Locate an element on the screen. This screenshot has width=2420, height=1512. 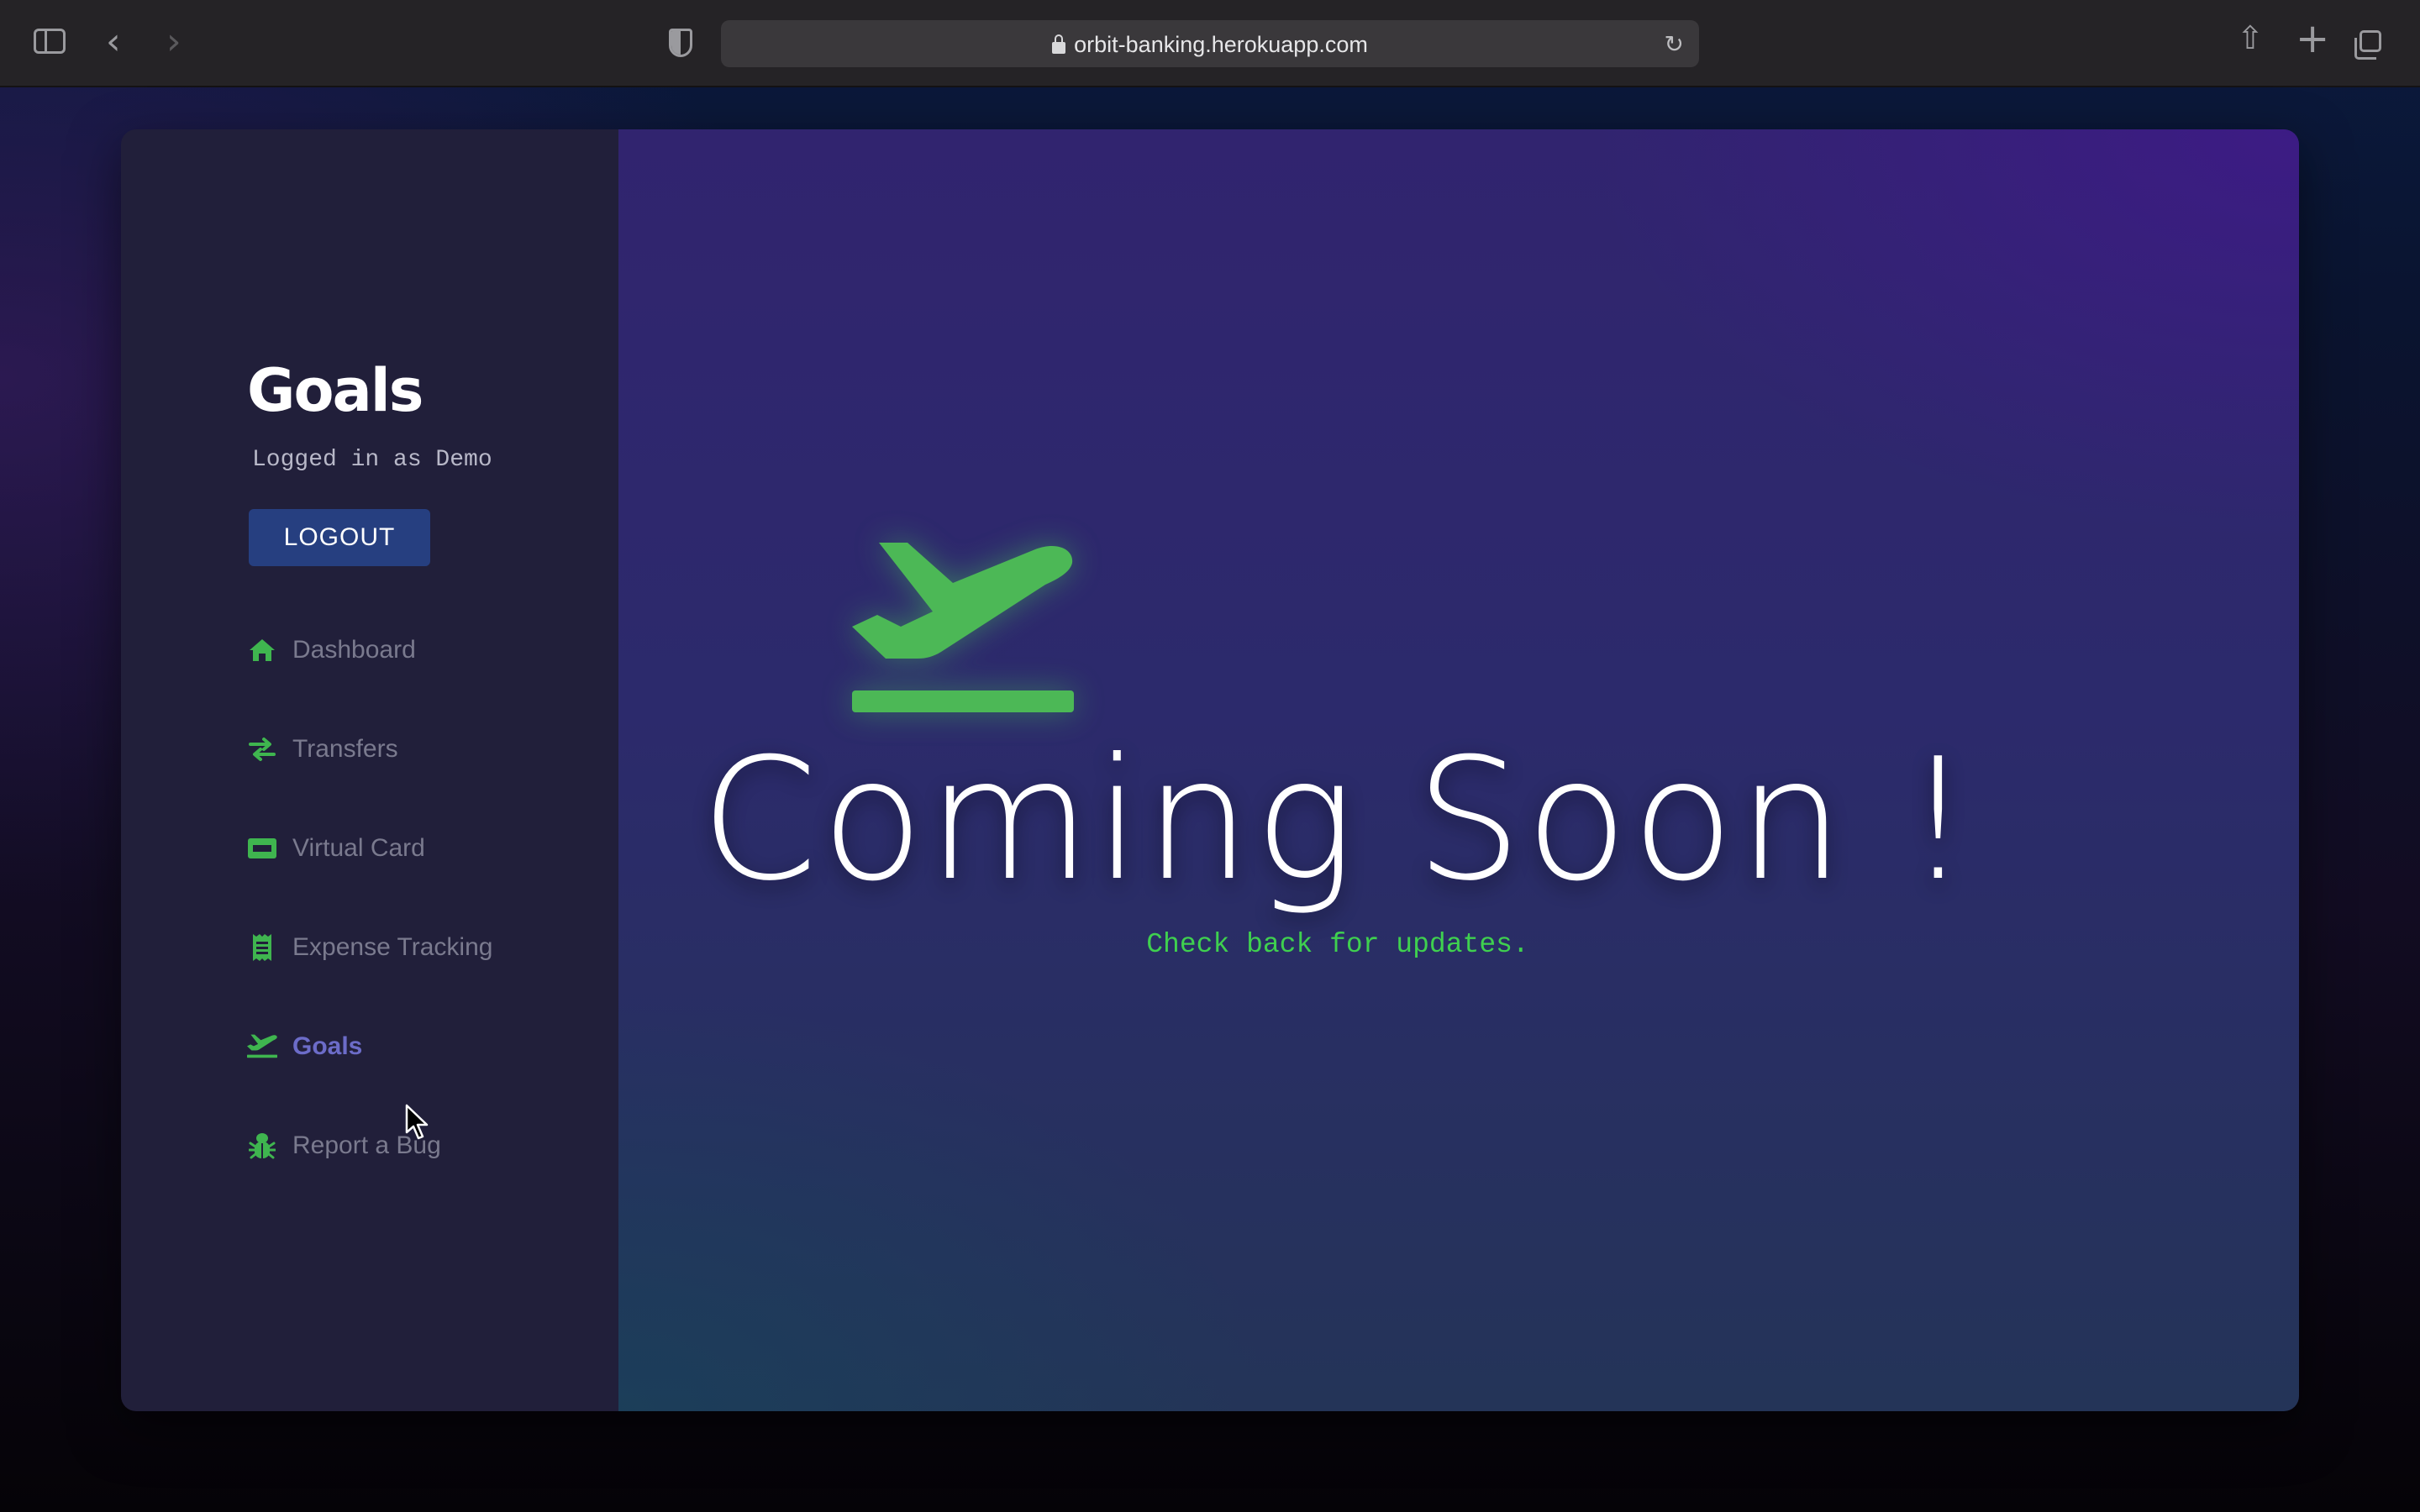
url-text: orbit-banking.herokuapp.com is located at coordinates (1221, 44).